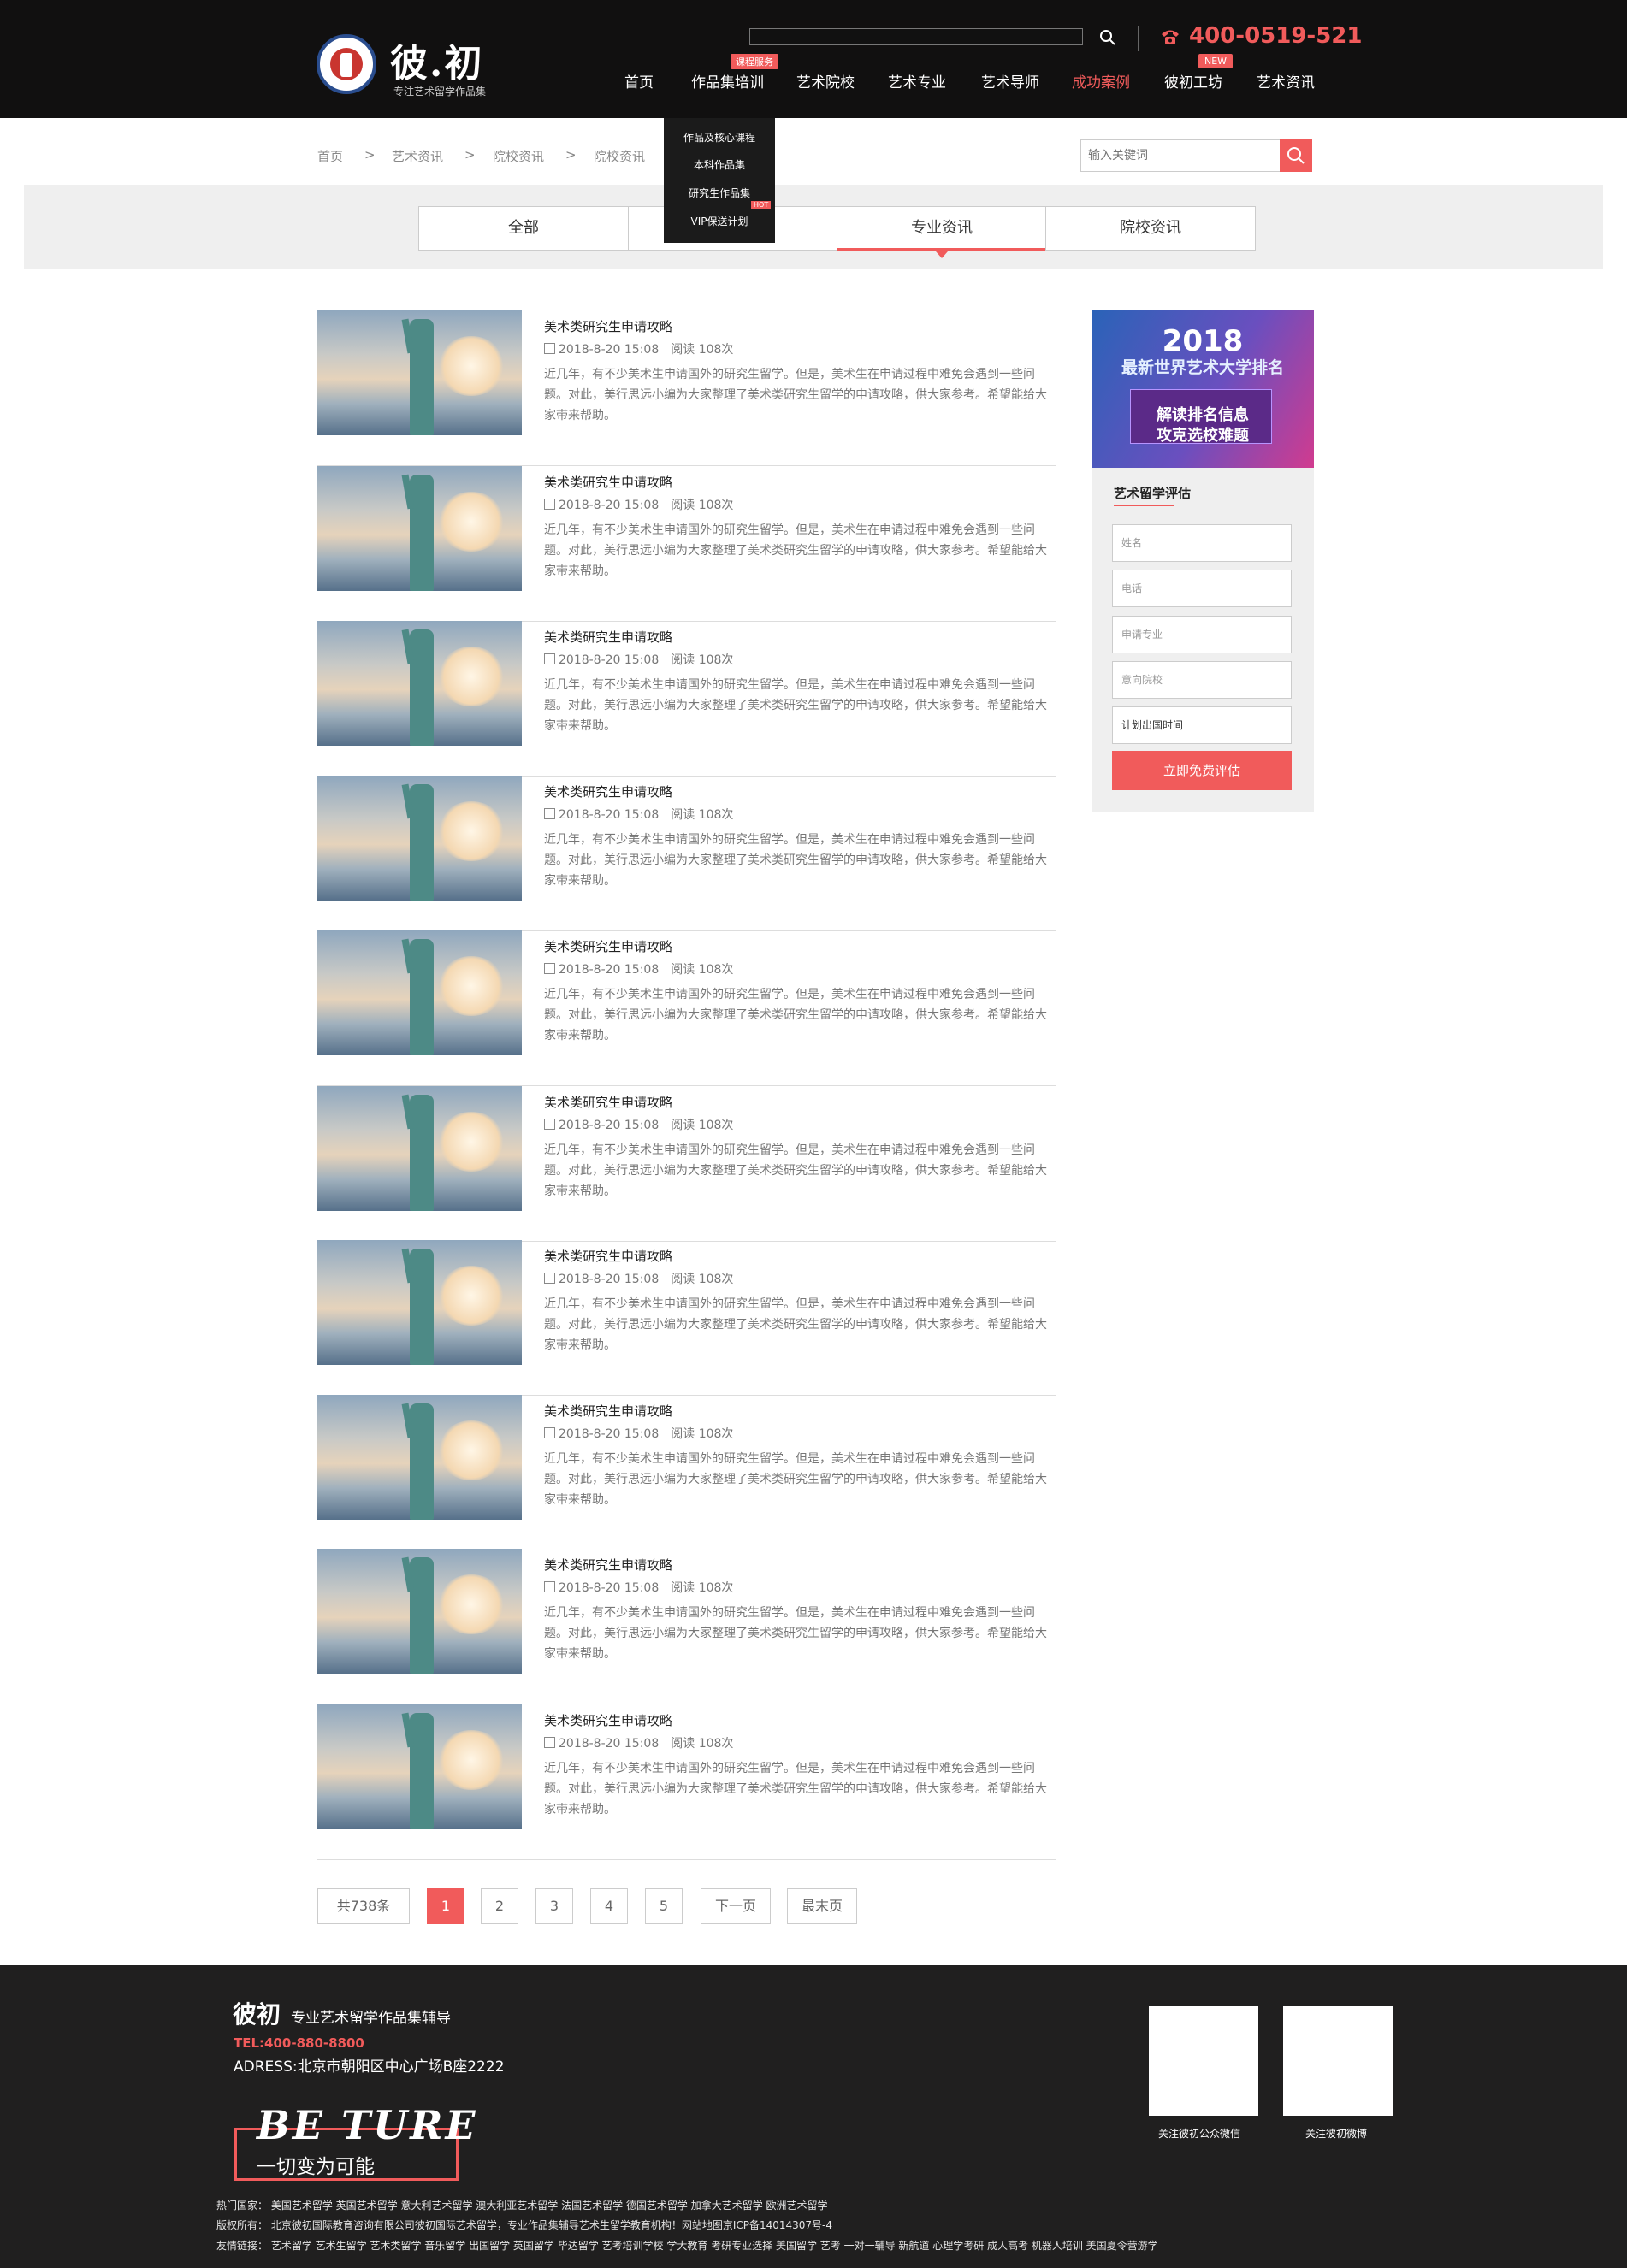 The image size is (1627, 2268). Describe the element at coordinates (1336, 2134) in the screenshot. I see `weibo-qr-caption: 关注彼初微博` at that location.